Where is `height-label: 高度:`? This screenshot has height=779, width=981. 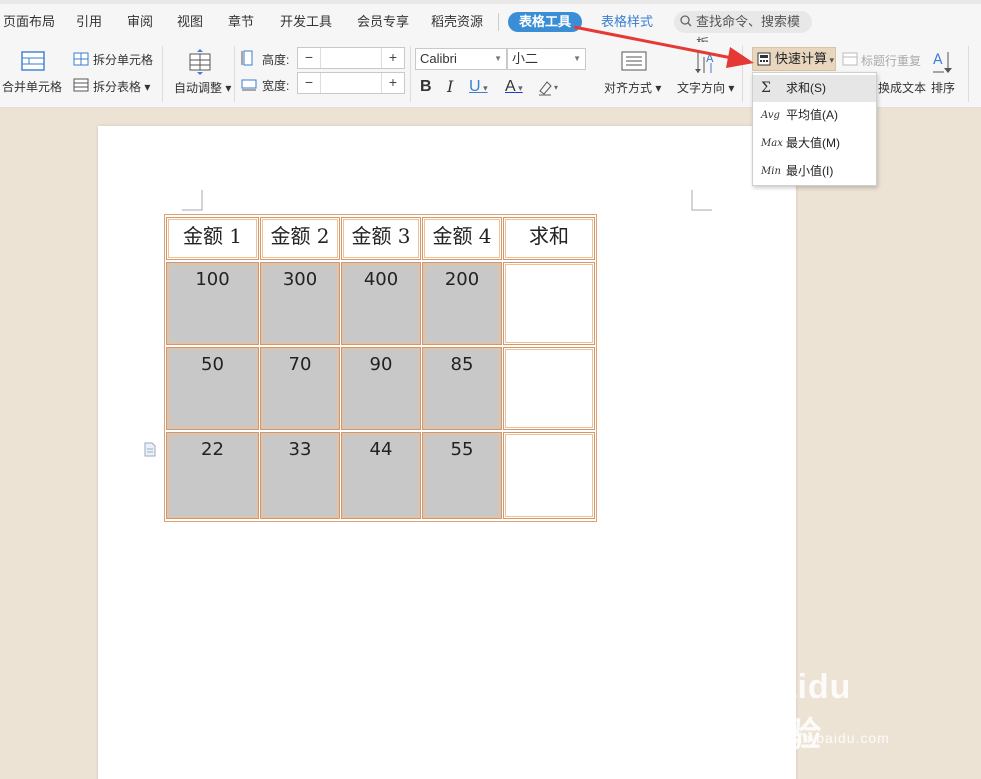
height-label: 高度: is located at coordinates (276, 60).